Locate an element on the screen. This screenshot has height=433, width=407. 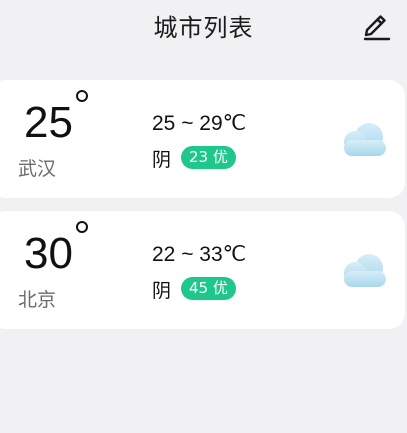
city-name: 北京 is located at coordinates (37, 300).